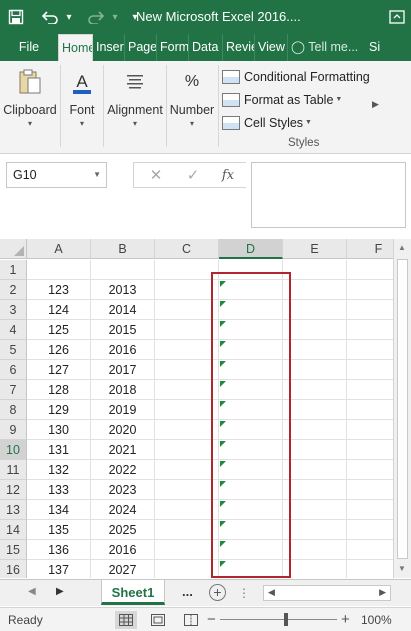  Describe the element at coordinates (13, 410) in the screenshot. I see `row-header: 8` at that location.